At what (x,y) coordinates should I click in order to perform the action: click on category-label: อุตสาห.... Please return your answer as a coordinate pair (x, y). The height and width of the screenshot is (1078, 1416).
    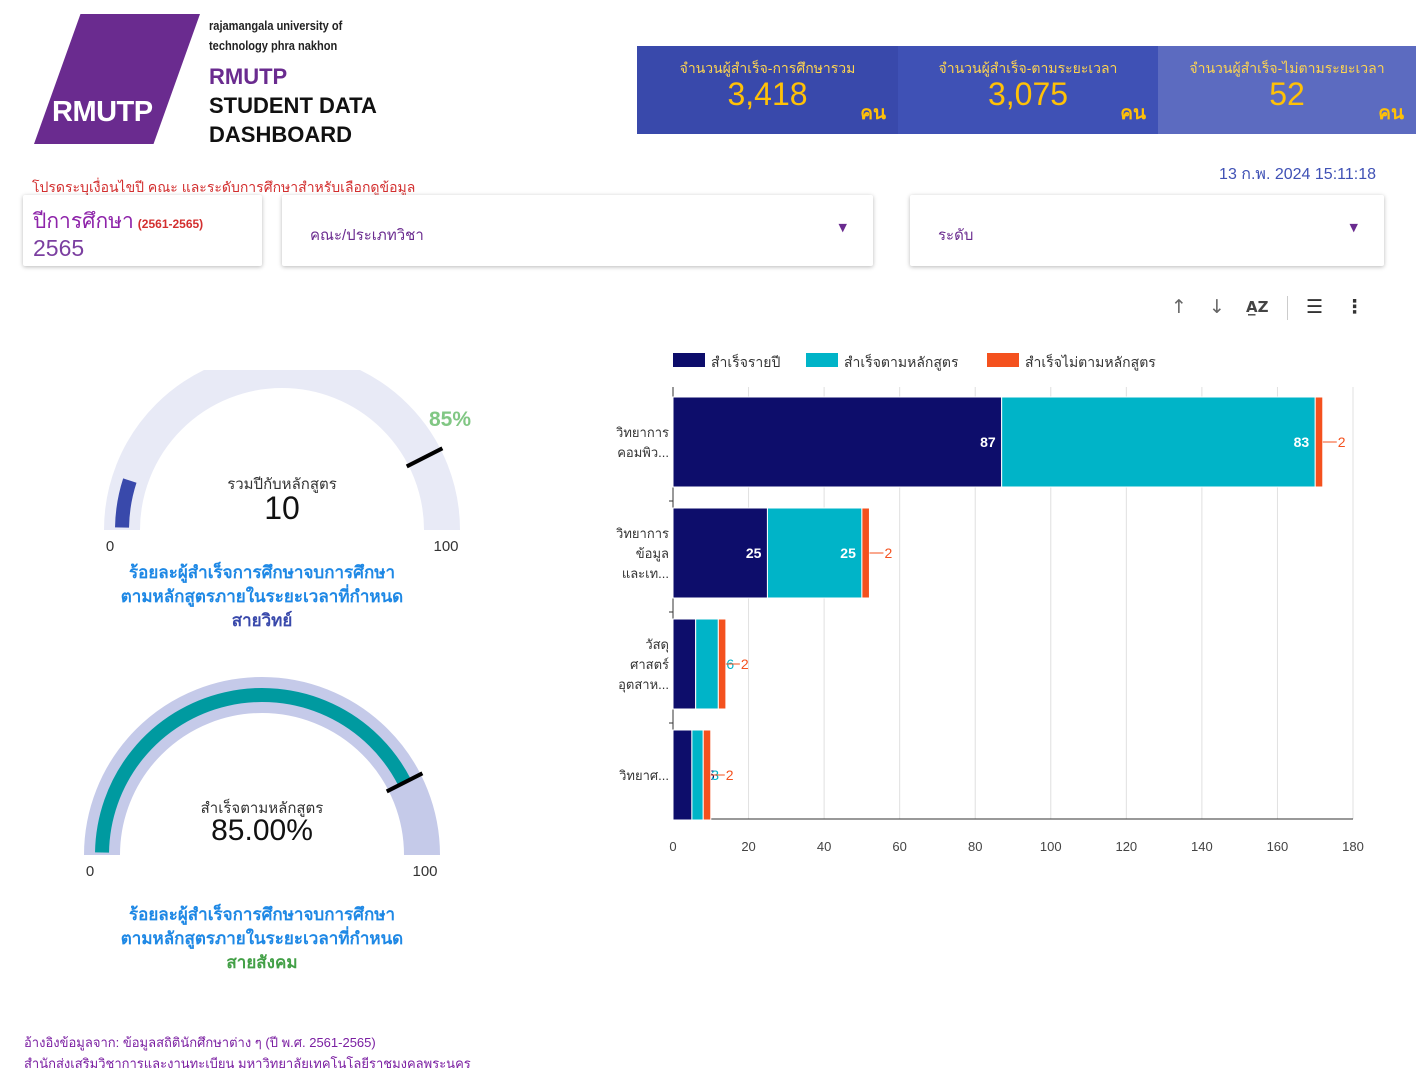
    Looking at the image, I should click on (643, 685).